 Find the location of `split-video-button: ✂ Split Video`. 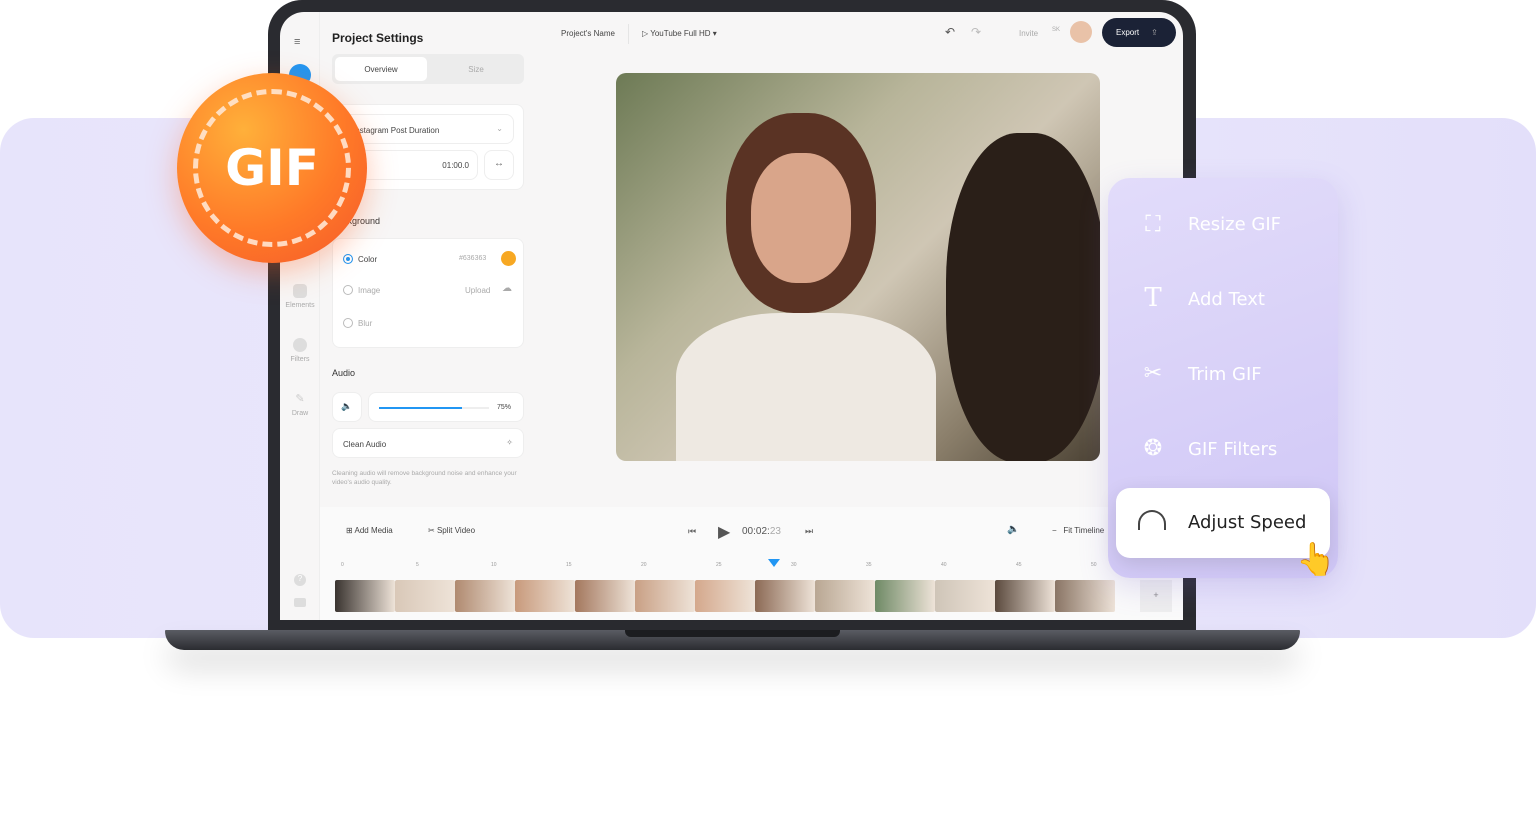

split-video-button: ✂ Split Video is located at coordinates (451, 530).